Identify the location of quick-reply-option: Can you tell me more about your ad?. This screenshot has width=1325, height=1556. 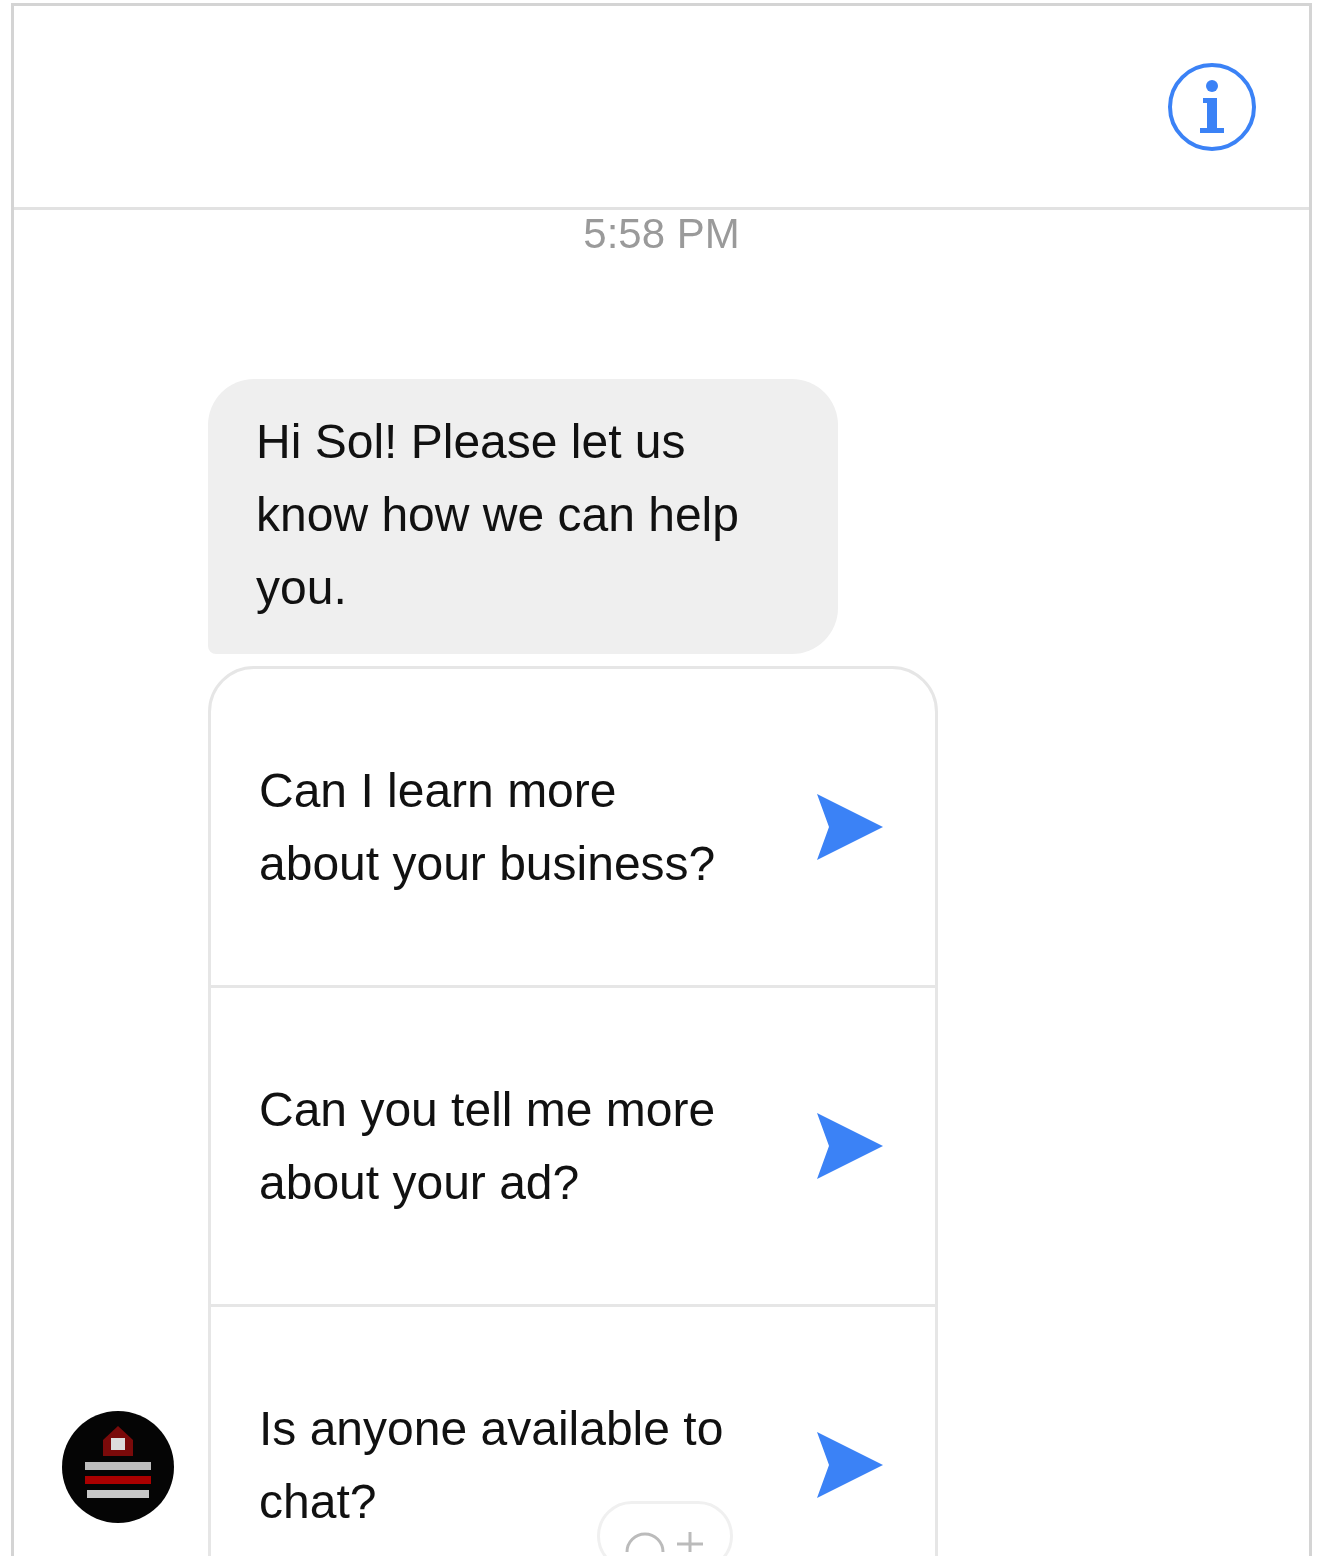
(573, 1147).